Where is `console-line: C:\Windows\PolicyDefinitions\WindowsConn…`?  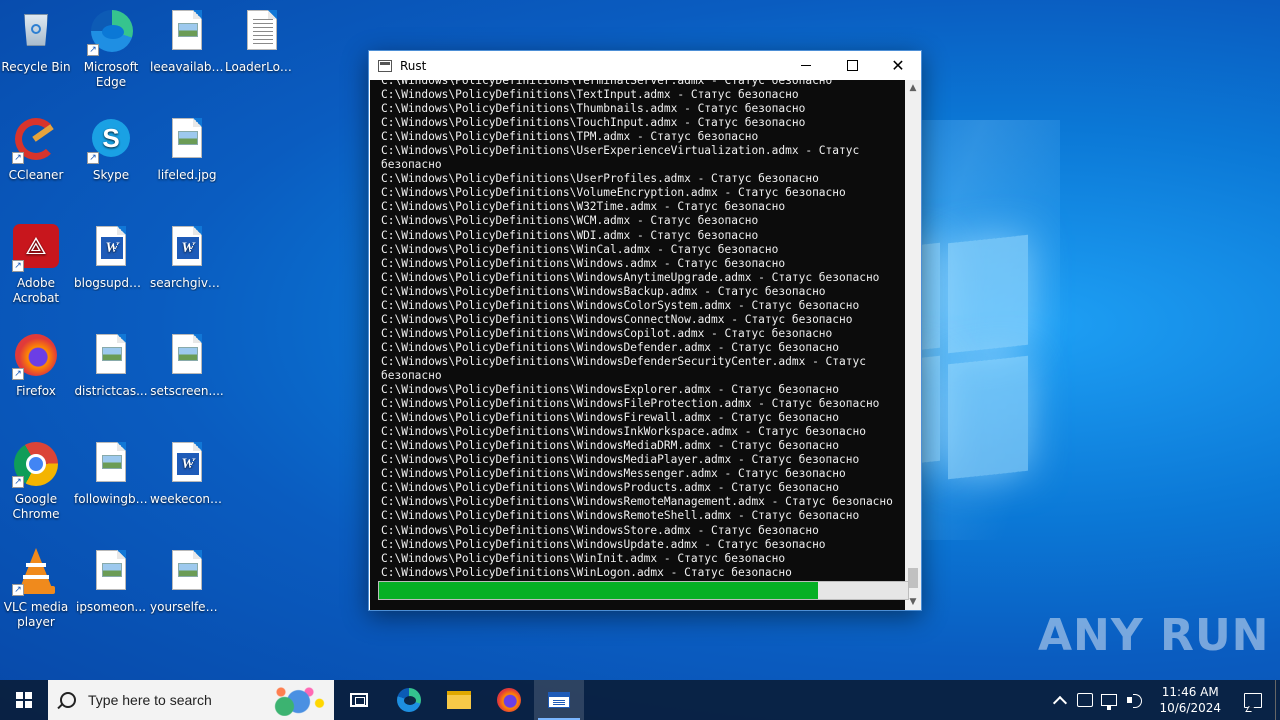 console-line: C:\Windows\PolicyDefinitions\WindowsConn… is located at coordinates (617, 319).